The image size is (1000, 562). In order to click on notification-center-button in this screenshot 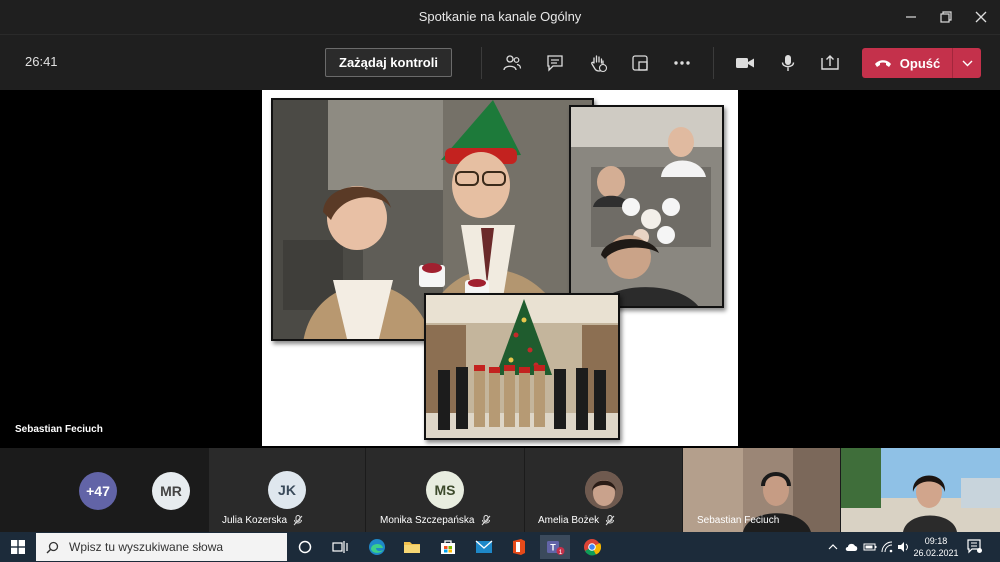, I will do `click(974, 548)`.